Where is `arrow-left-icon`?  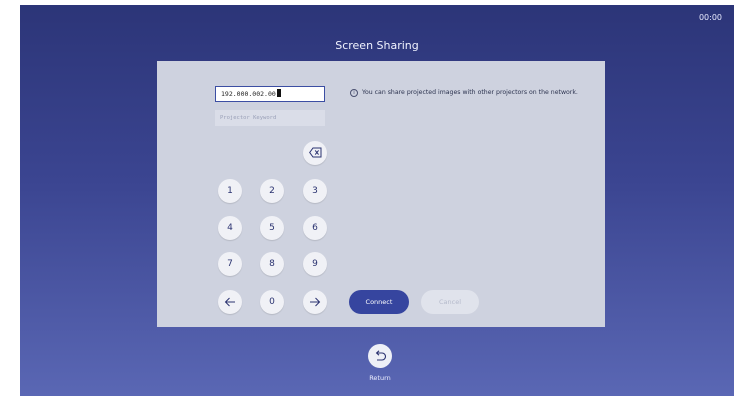
arrow-left-icon is located at coordinates (229, 302).